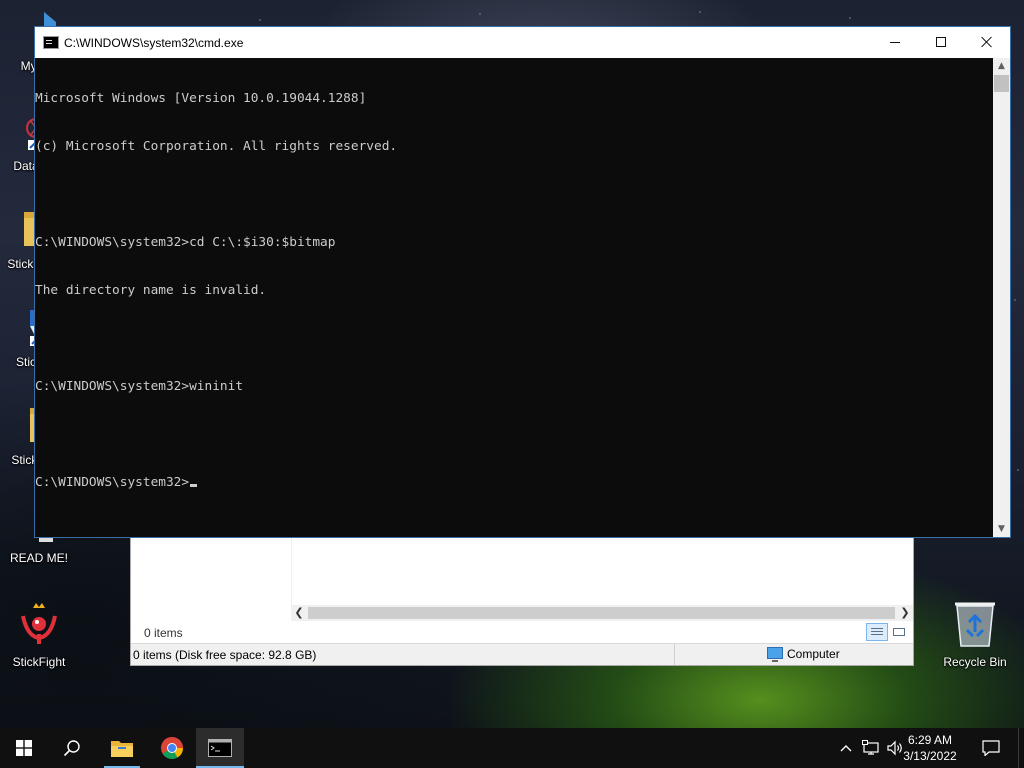  What do you see at coordinates (522, 632) in the screenshot?
I see `items-bar: 0 items` at bounding box center [522, 632].